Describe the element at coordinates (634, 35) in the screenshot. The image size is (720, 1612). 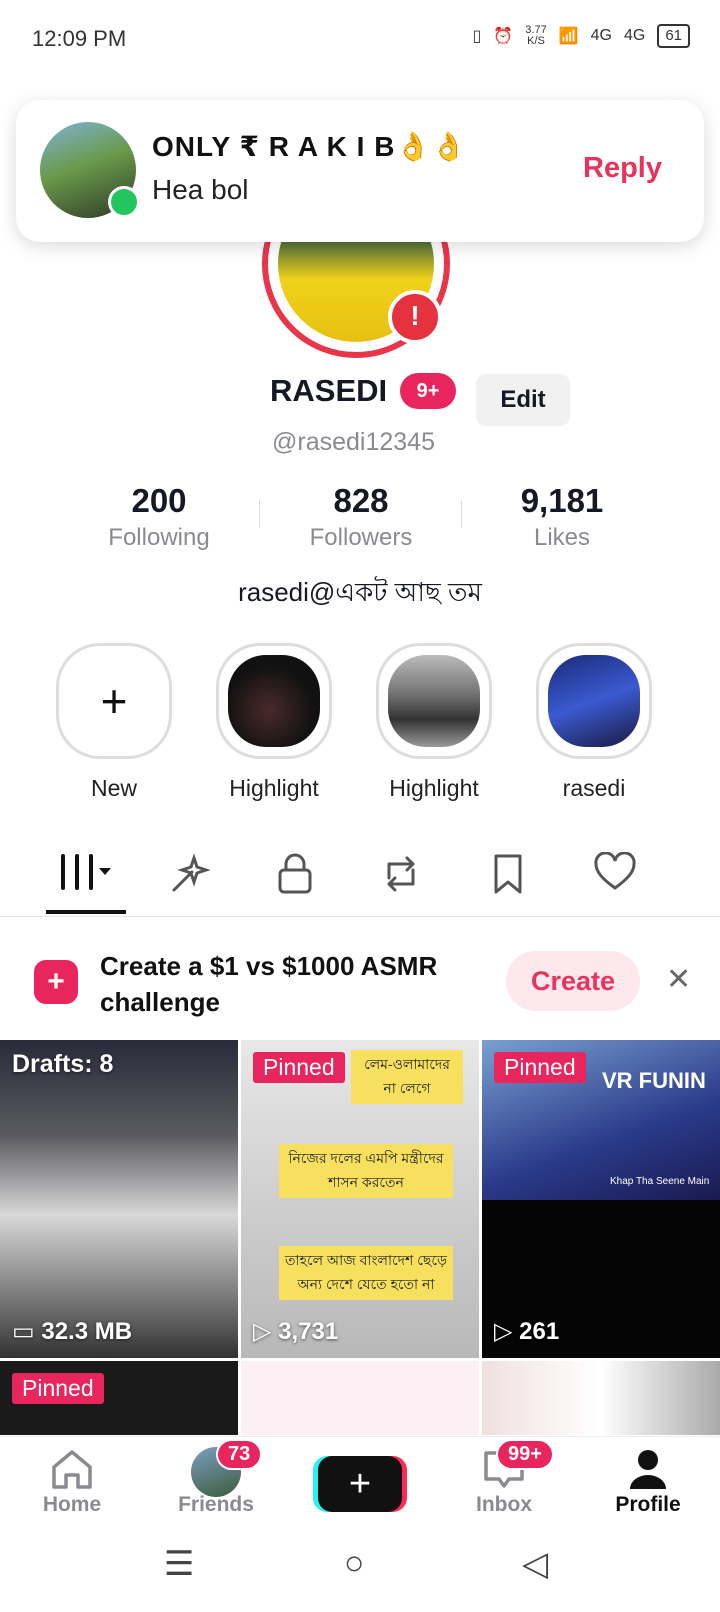
I see `signal-2: 4G` at that location.